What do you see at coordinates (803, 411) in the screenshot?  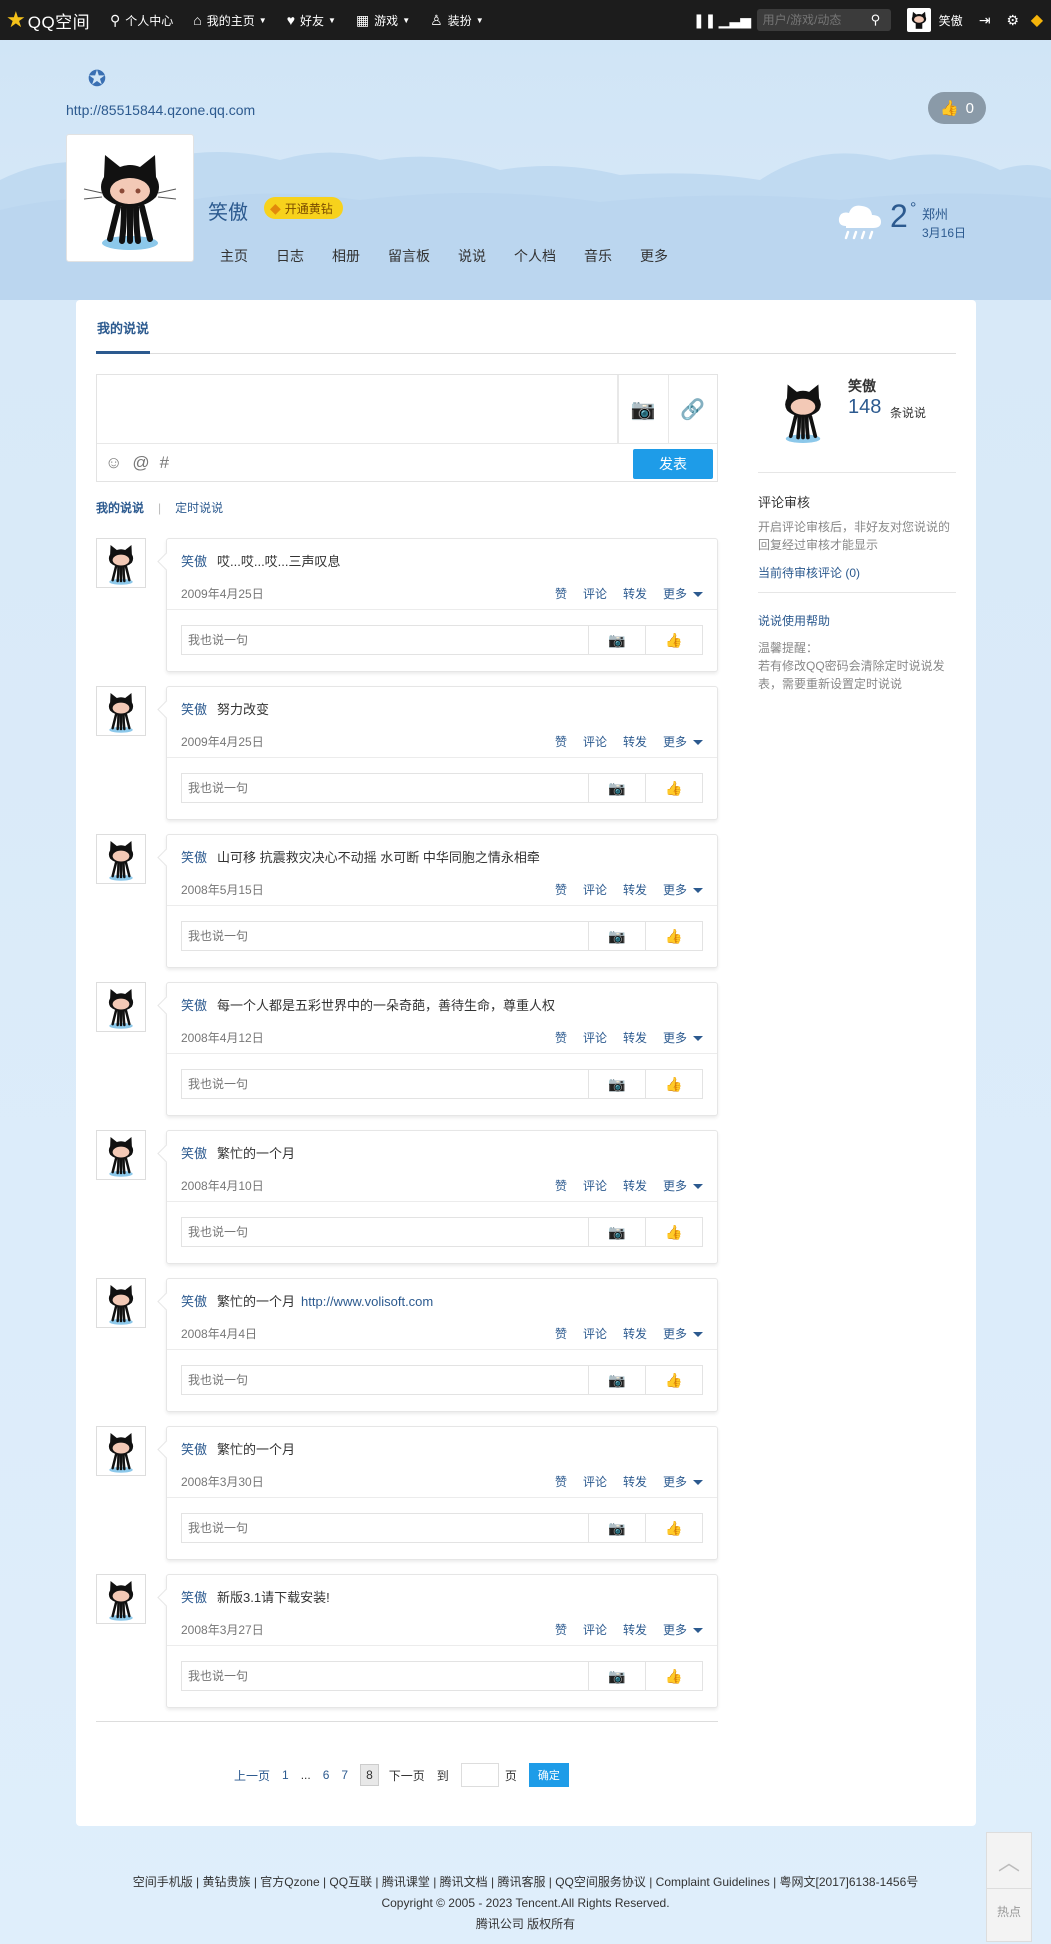 I see `sidebar-avatar` at bounding box center [803, 411].